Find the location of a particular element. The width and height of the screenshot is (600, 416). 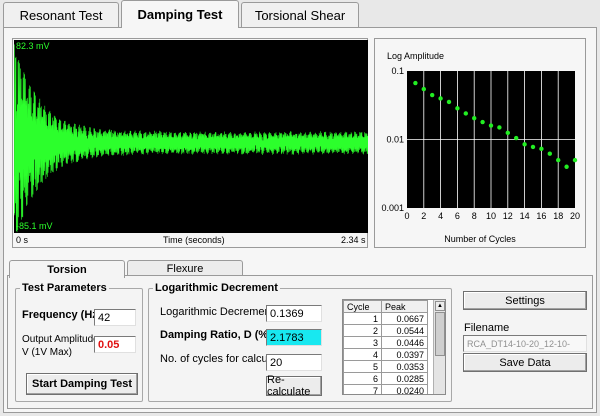

damping-ratio-label: Damping Ratio, D (%) is located at coordinates (216, 335).